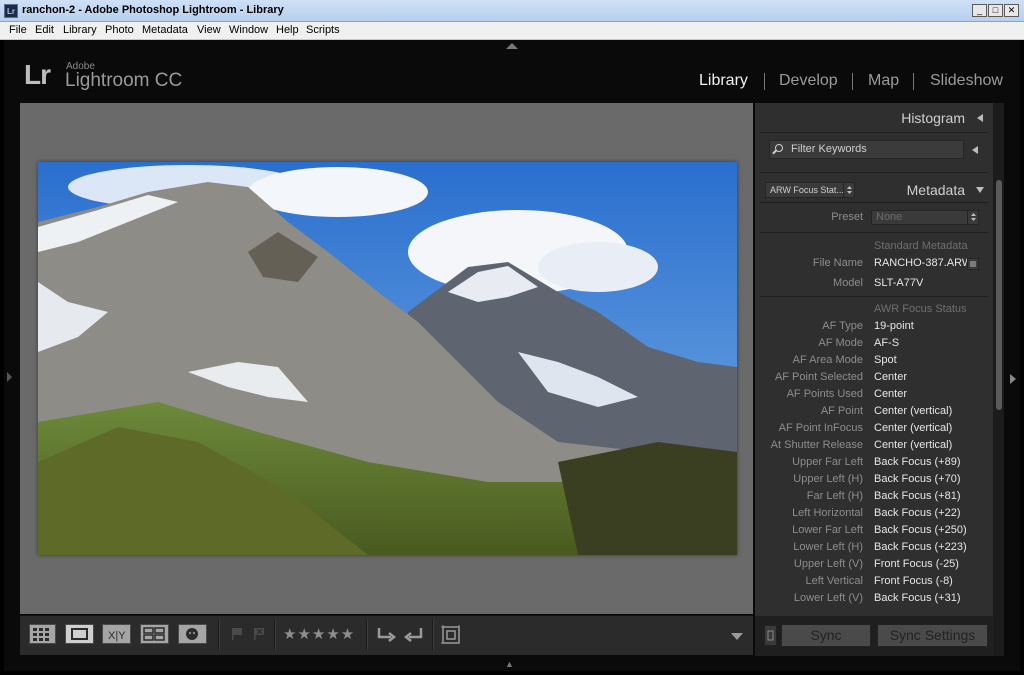 Image resolution: width=1024 pixels, height=675 pixels. What do you see at coordinates (913, 581) in the screenshot?
I see `focus-value: Front Focus (-8)` at bounding box center [913, 581].